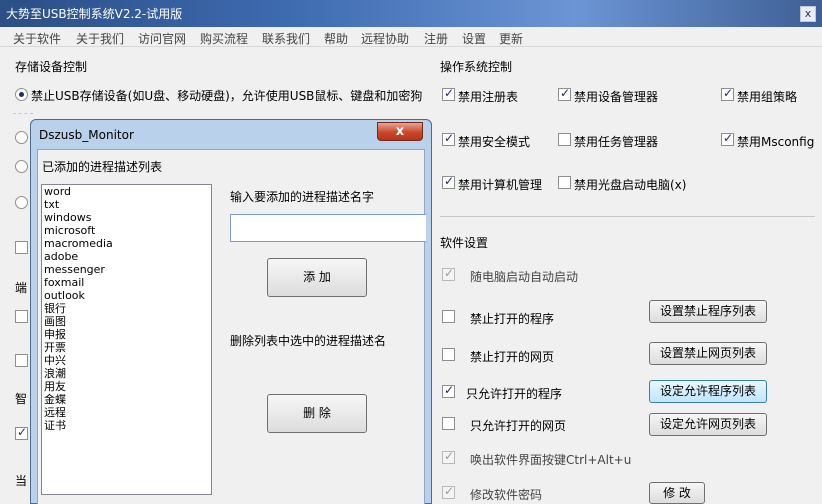 The height and width of the screenshot is (504, 822). What do you see at coordinates (776, 142) in the screenshot?
I see `os-label-msconfig: 禁用Msconfig` at bounding box center [776, 142].